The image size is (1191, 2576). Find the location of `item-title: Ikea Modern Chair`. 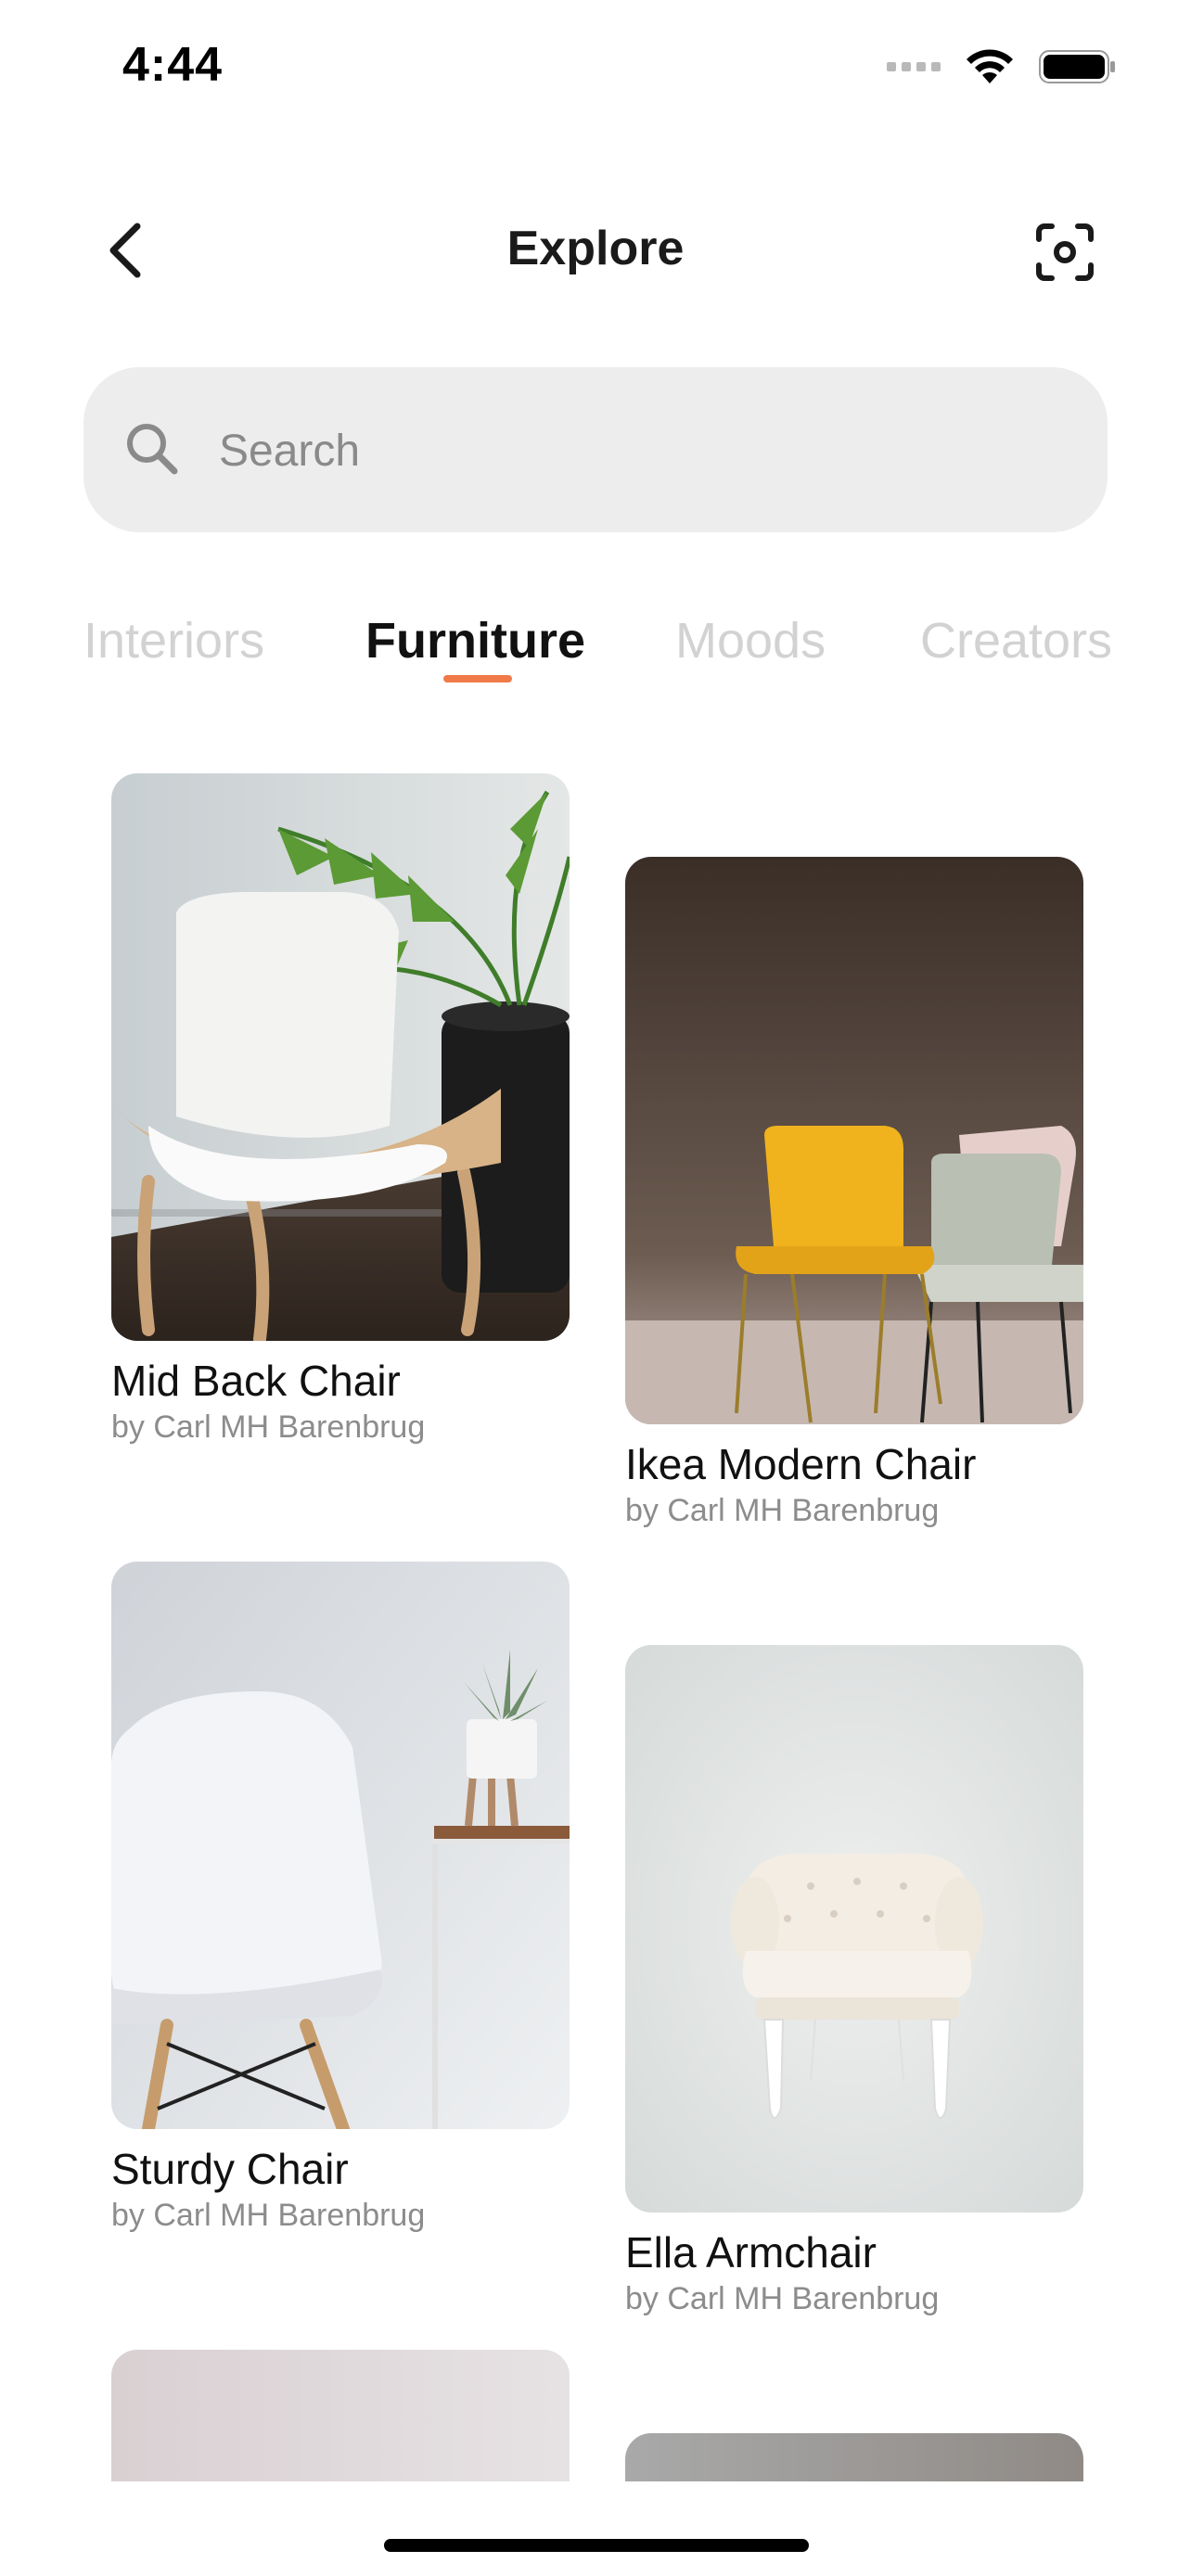

item-title: Ikea Modern Chair is located at coordinates (801, 1464).